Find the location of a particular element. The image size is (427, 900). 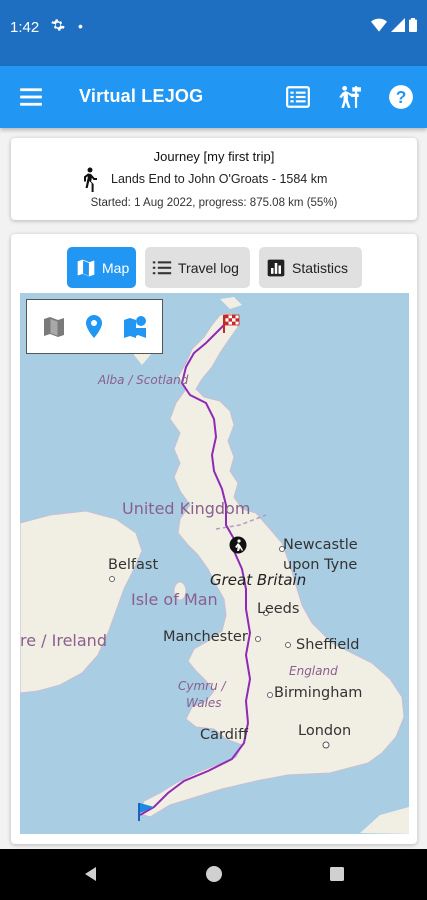

tab-statistics: Statistics is located at coordinates (310, 267).